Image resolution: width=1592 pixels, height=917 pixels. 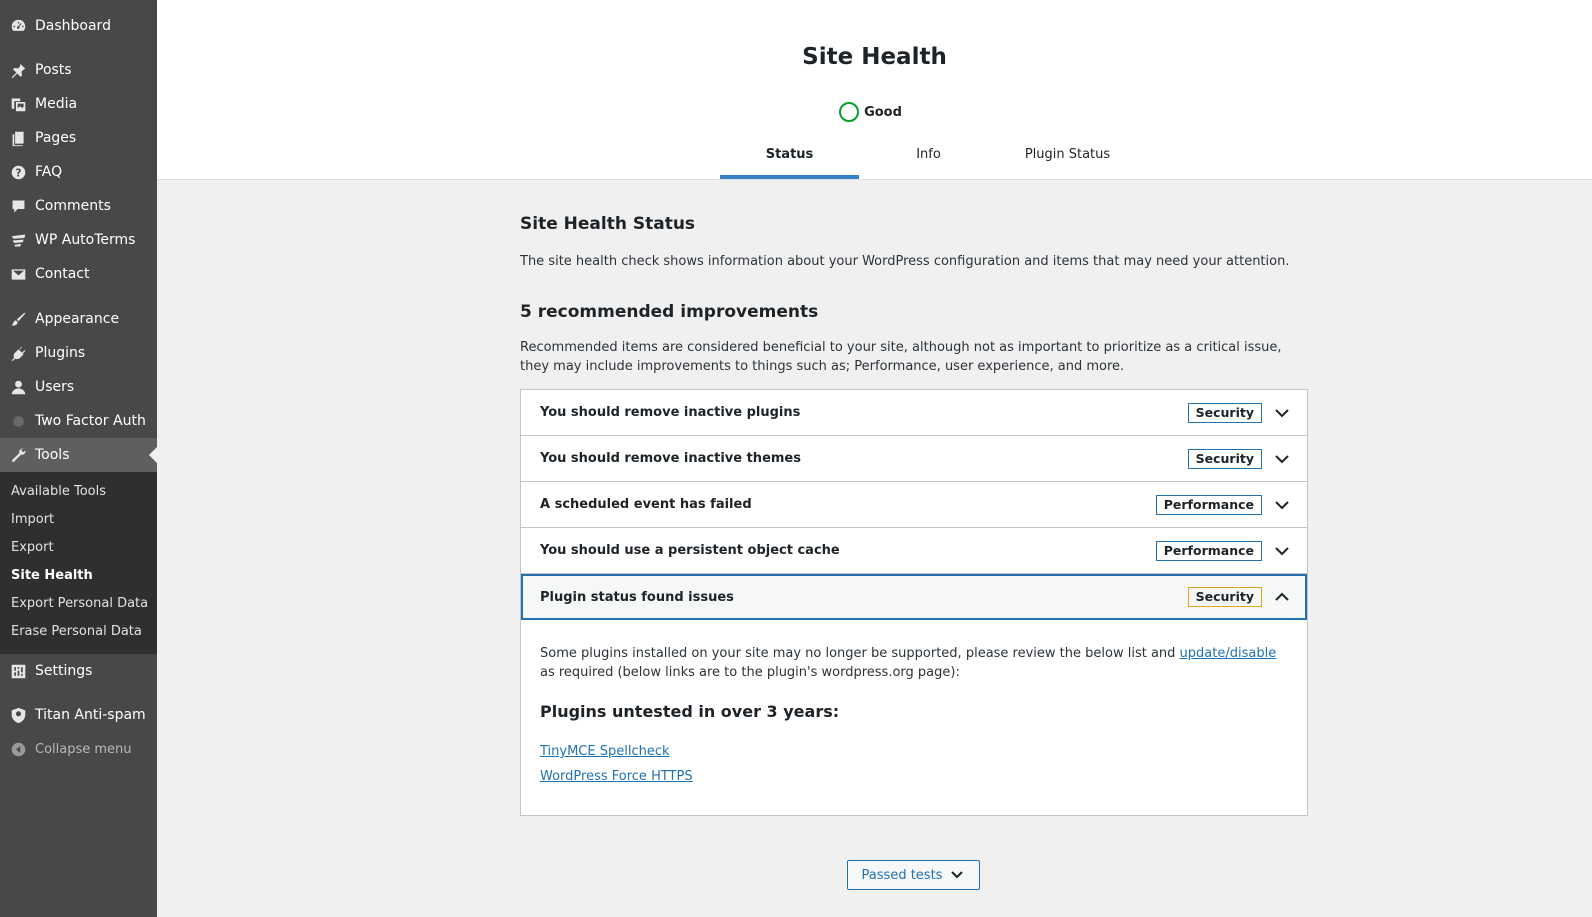 I want to click on sidebar-item-plugins: Plugins, so click(x=78, y=353).